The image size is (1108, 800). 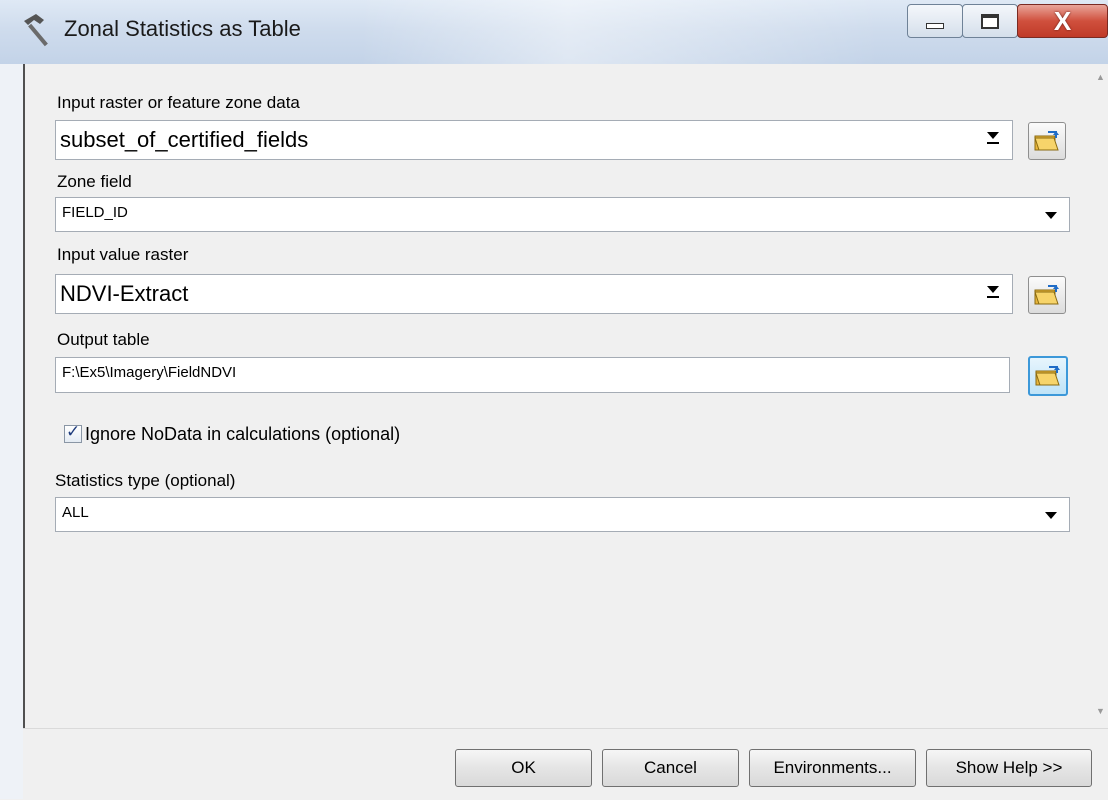 I want to click on input-zone-combobox: subset_of_certified_fields, so click(x=534, y=140).